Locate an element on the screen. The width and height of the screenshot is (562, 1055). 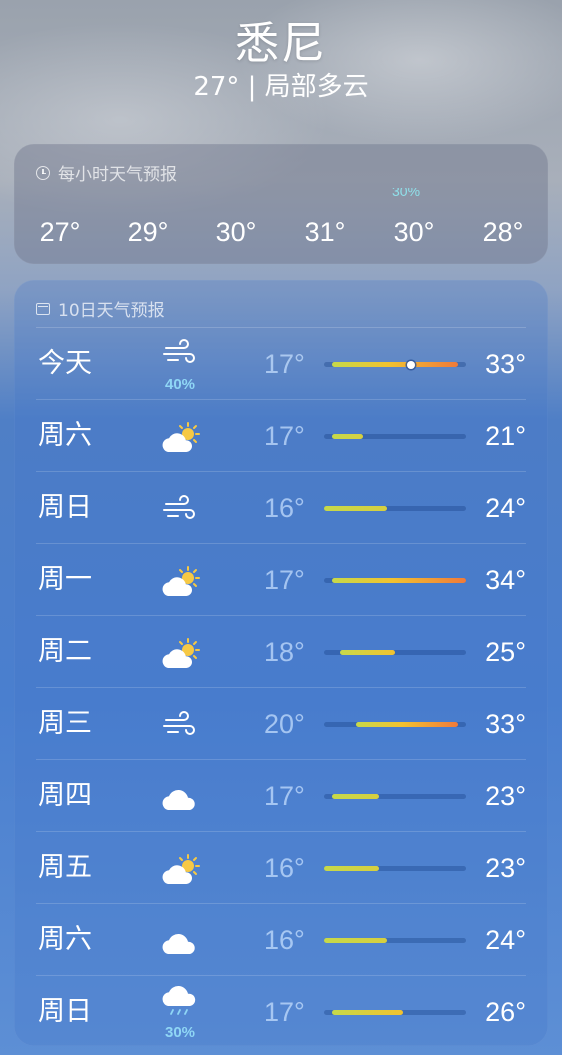
forecast-day-row: 周日 30% 17° 26° is located at coordinates (281, 1012).